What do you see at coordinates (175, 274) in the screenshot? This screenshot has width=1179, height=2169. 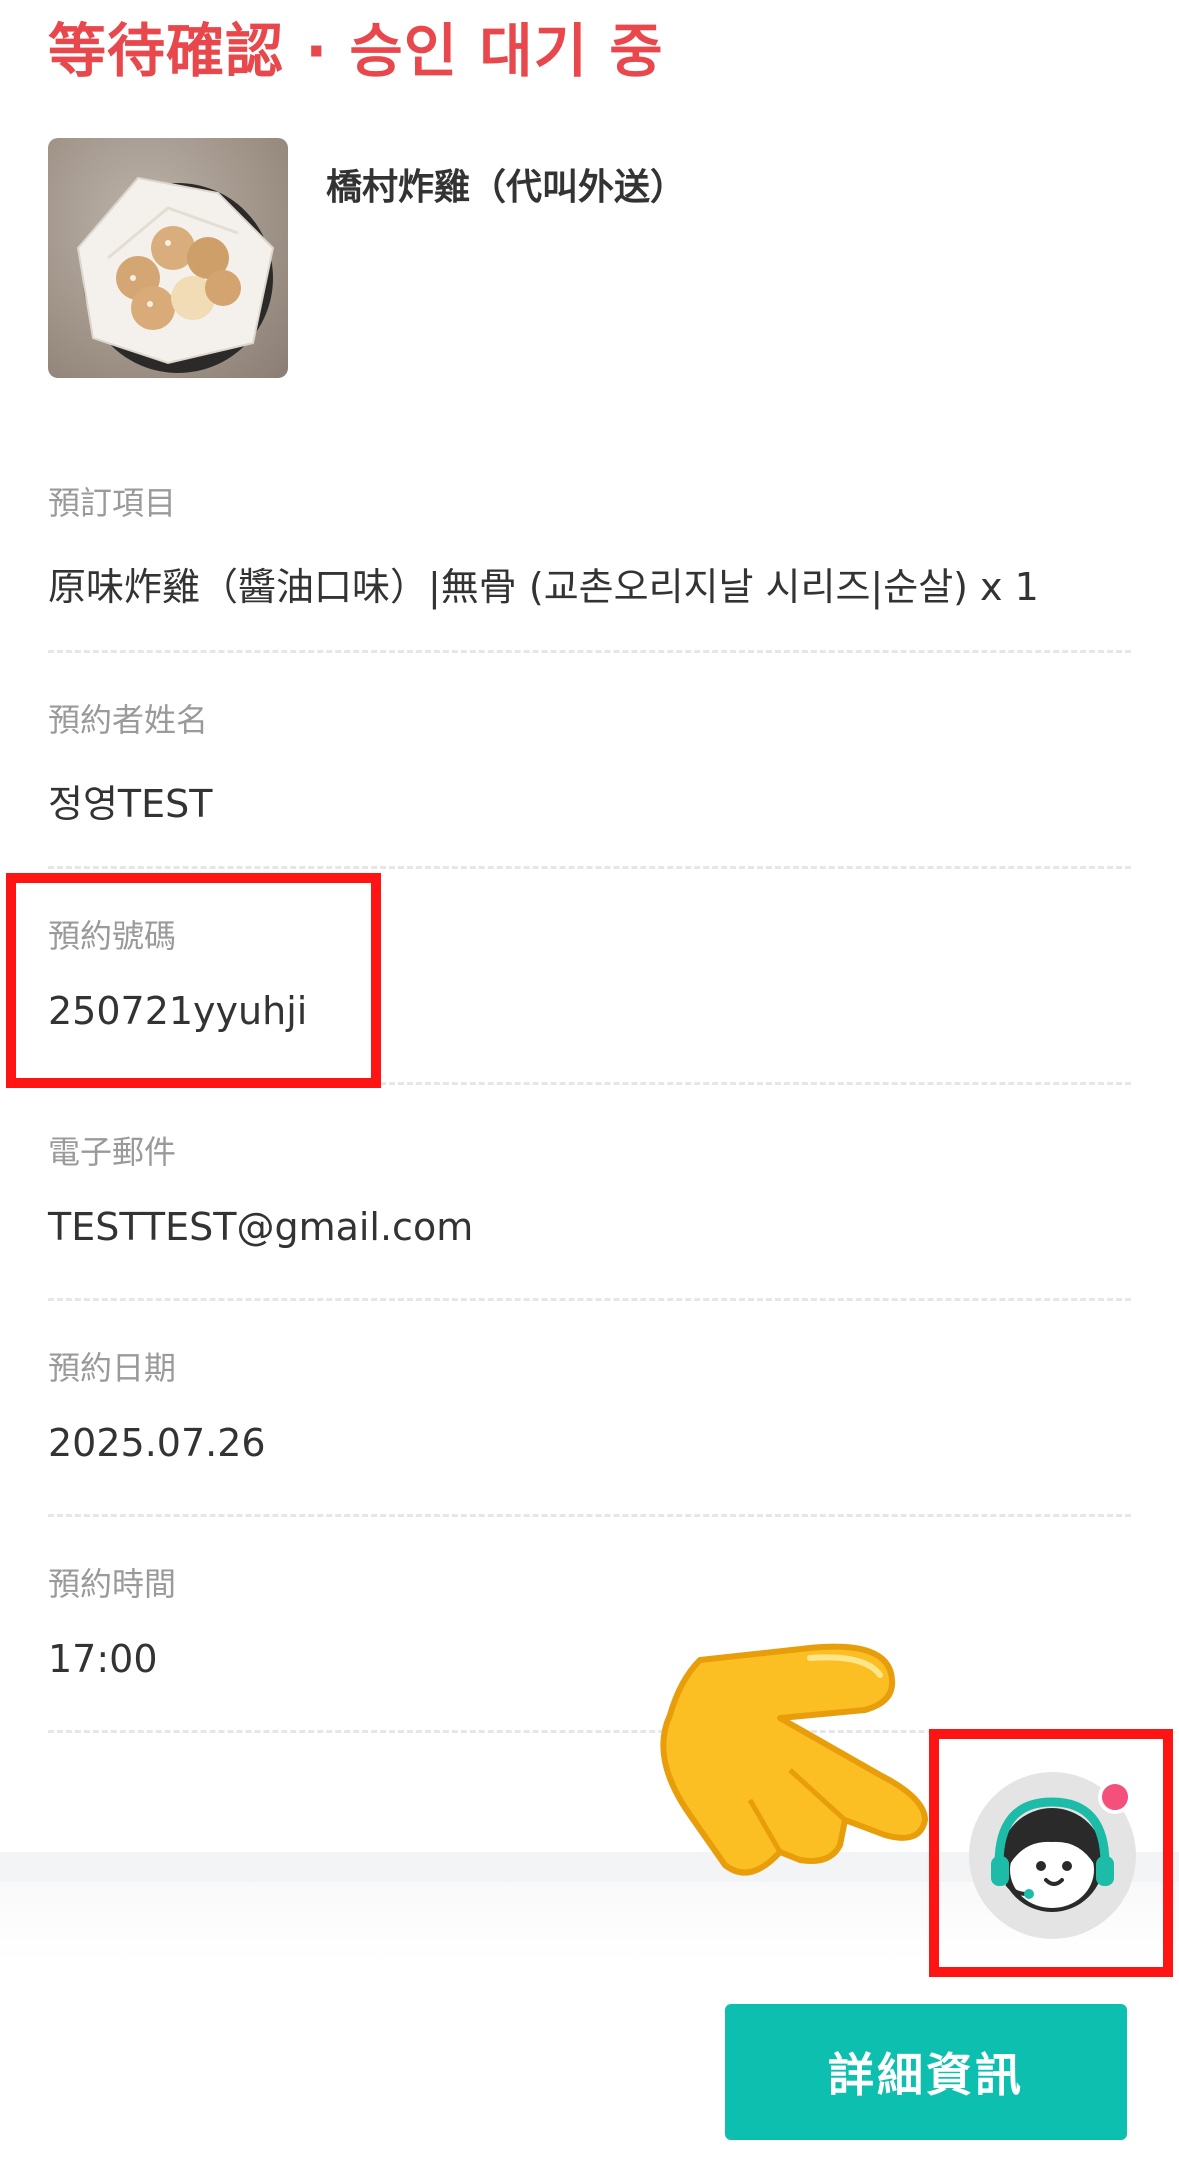 I see `fried-chicken-photo-icon` at bounding box center [175, 274].